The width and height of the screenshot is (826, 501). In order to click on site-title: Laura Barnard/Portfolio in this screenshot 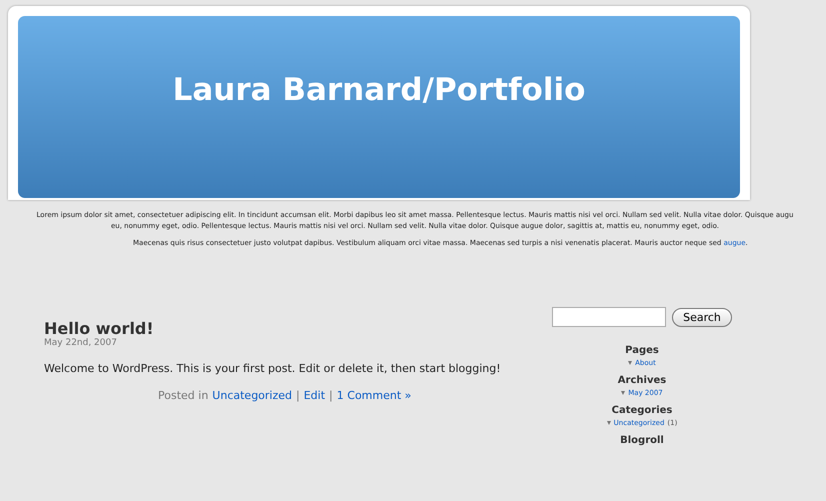, I will do `click(379, 90)`.